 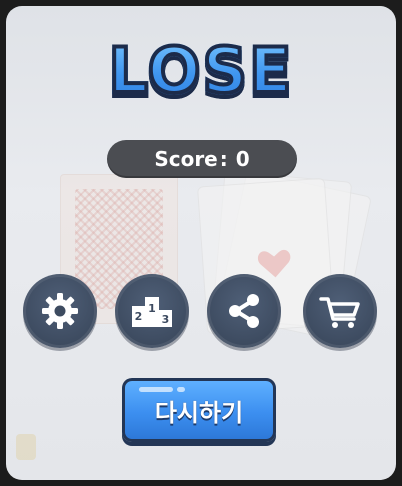 I want to click on share-button, so click(x=244, y=311).